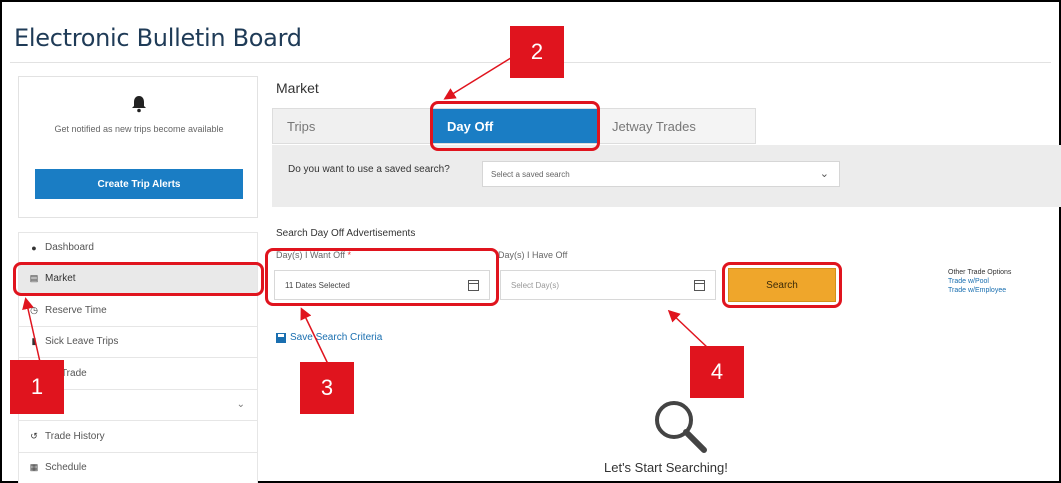 The height and width of the screenshot is (483, 1061). I want to click on sidebar-item-label: Sick Leave Trips, so click(82, 342).